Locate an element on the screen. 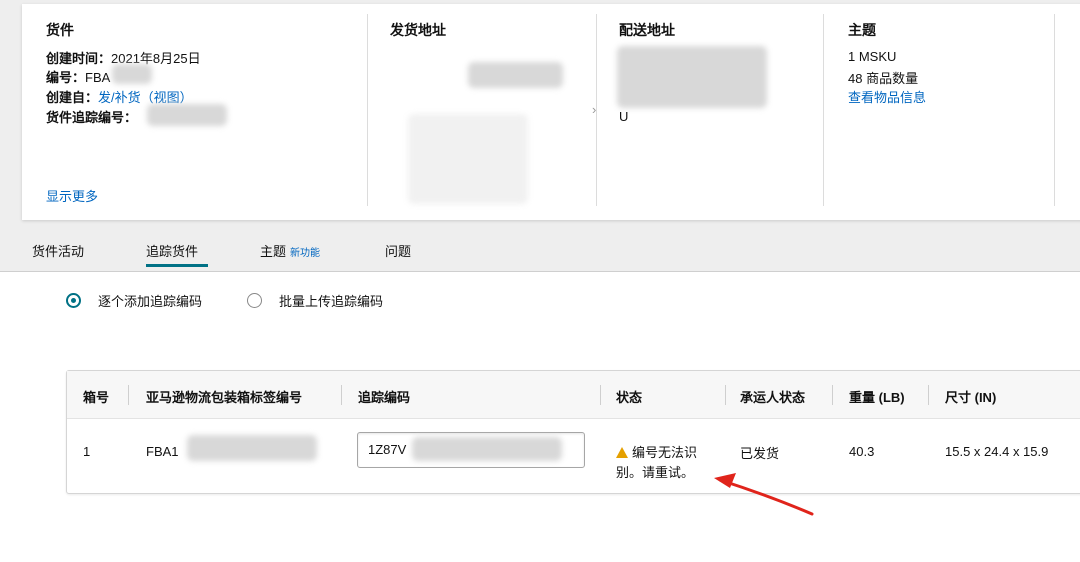 Image resolution: width=1080 pixels, height=562 pixels. new-feature-badge: 新功能 is located at coordinates (305, 253).